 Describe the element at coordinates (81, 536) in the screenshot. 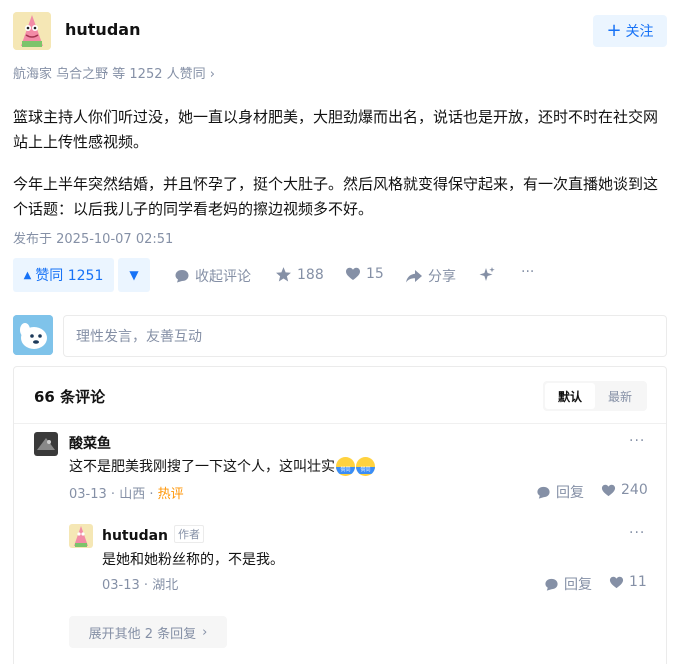

I see `reply-author-avatar` at that location.